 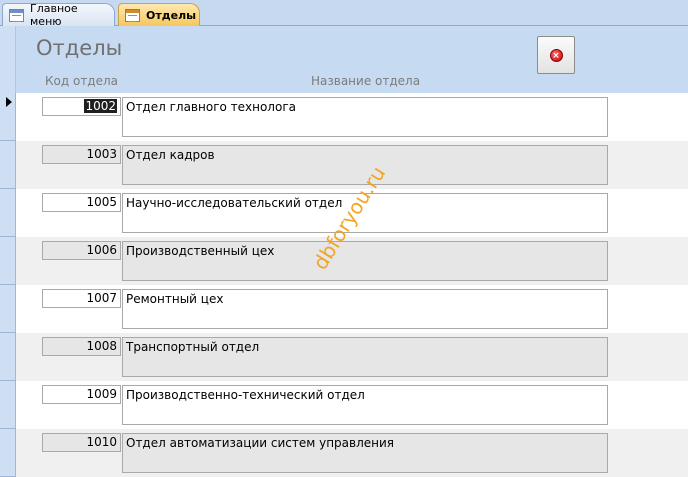 What do you see at coordinates (81, 394) in the screenshot?
I see `code-field: 1009` at bounding box center [81, 394].